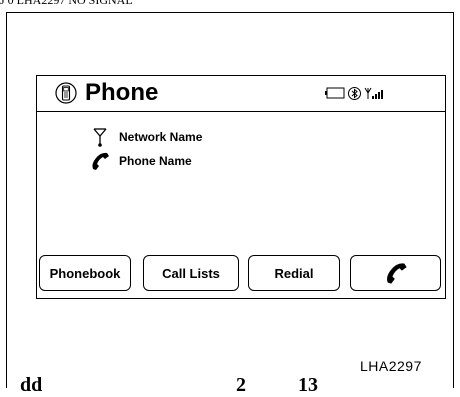 This screenshot has height=397, width=460. I want to click on call-button, so click(395, 273).